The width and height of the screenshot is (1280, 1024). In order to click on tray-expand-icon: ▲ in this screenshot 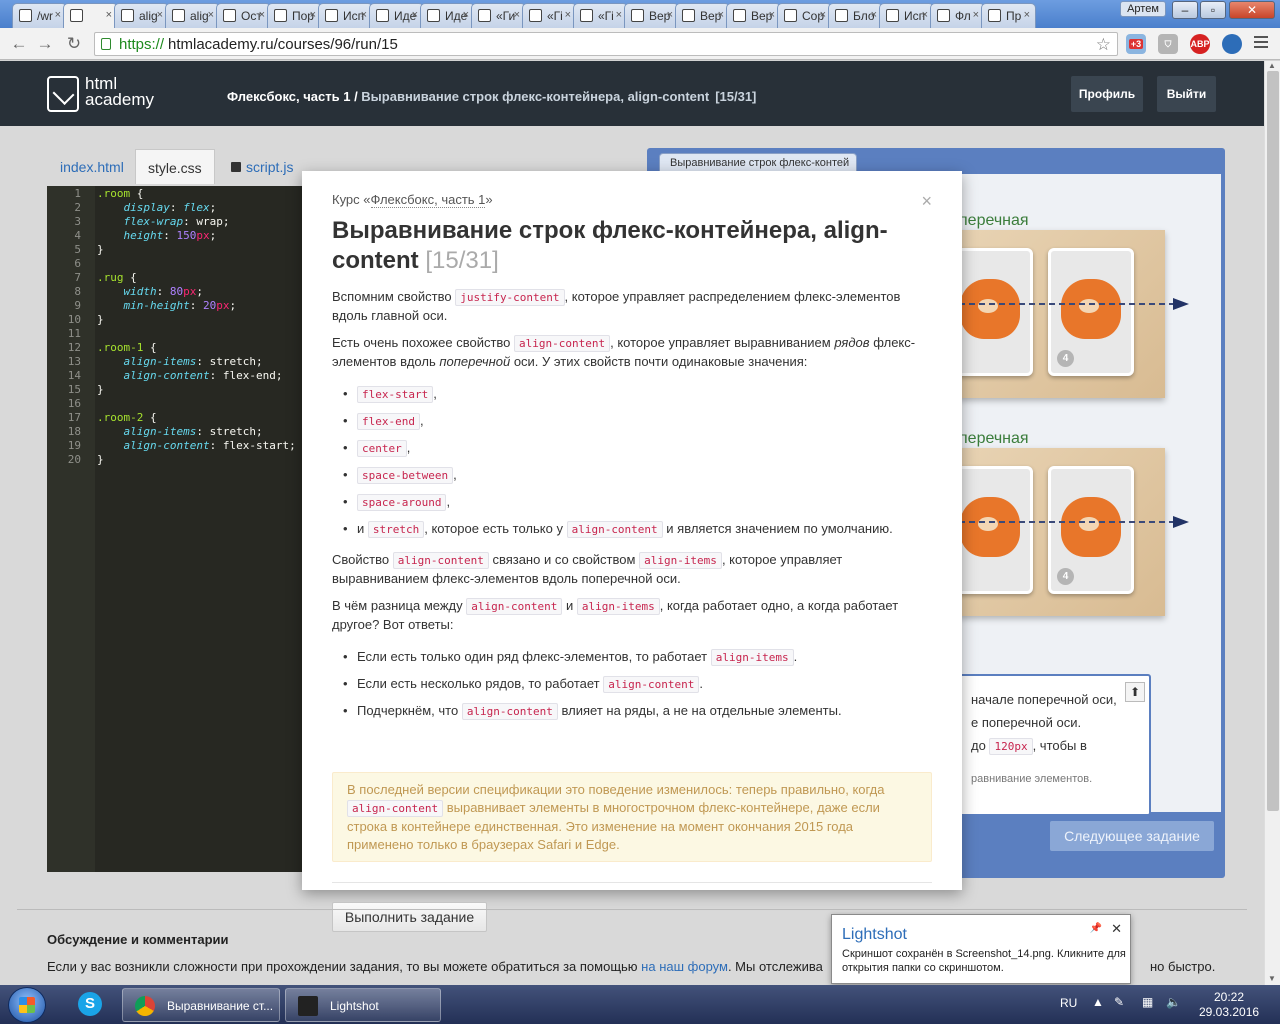, I will do `click(1098, 1002)`.